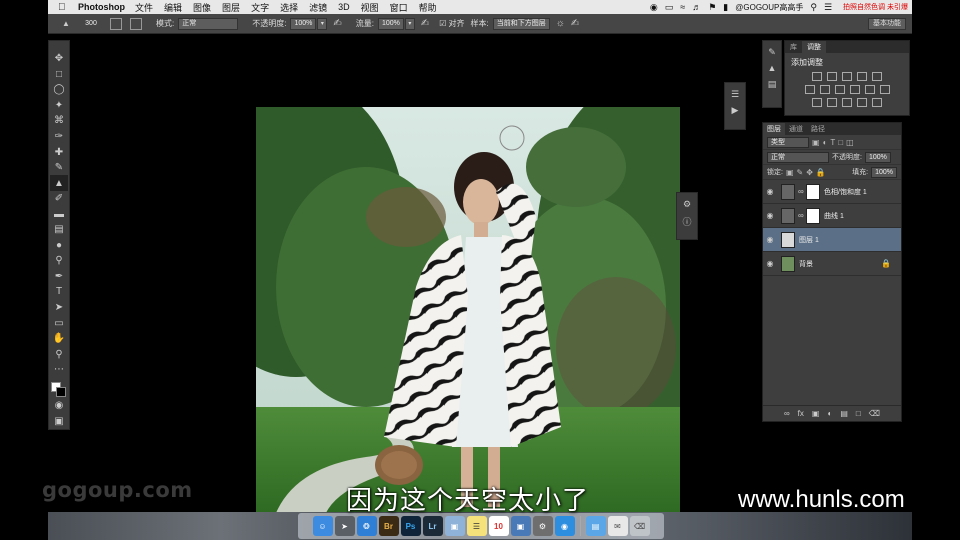  I want to click on eyedropper-tool-icon: ✑, so click(59, 137).